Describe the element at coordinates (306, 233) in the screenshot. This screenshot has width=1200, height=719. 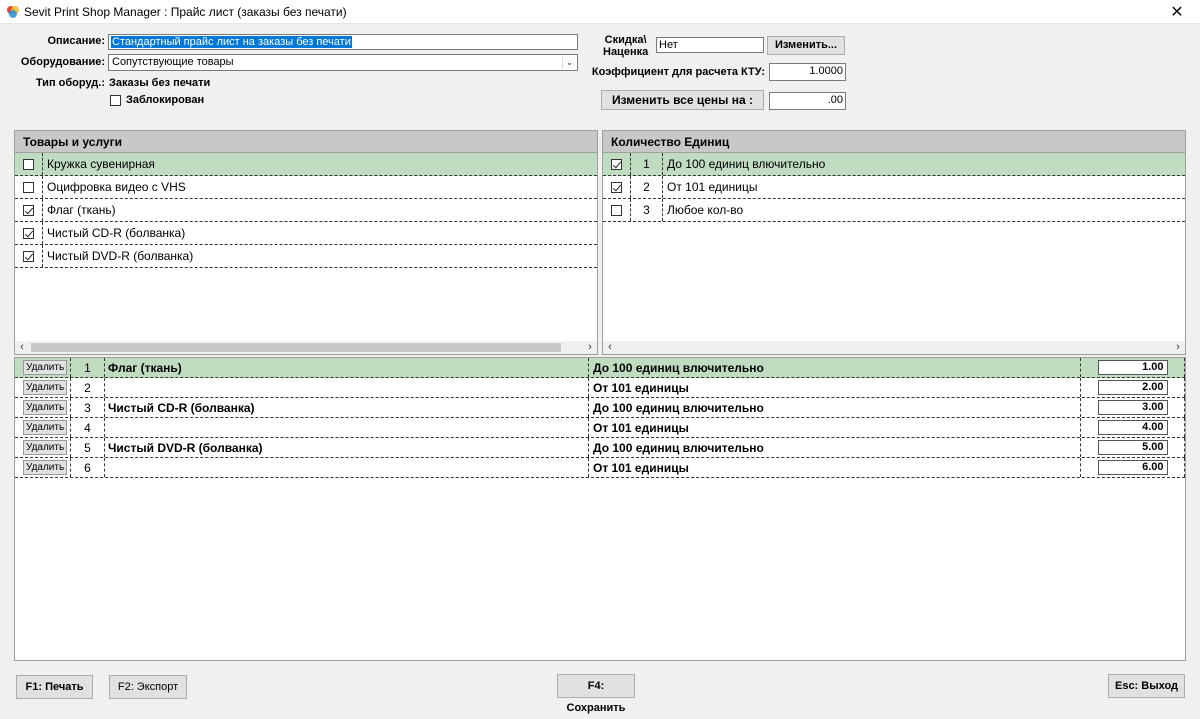
I see `goods-list-item: Чистый CD-R (болванка)` at that location.